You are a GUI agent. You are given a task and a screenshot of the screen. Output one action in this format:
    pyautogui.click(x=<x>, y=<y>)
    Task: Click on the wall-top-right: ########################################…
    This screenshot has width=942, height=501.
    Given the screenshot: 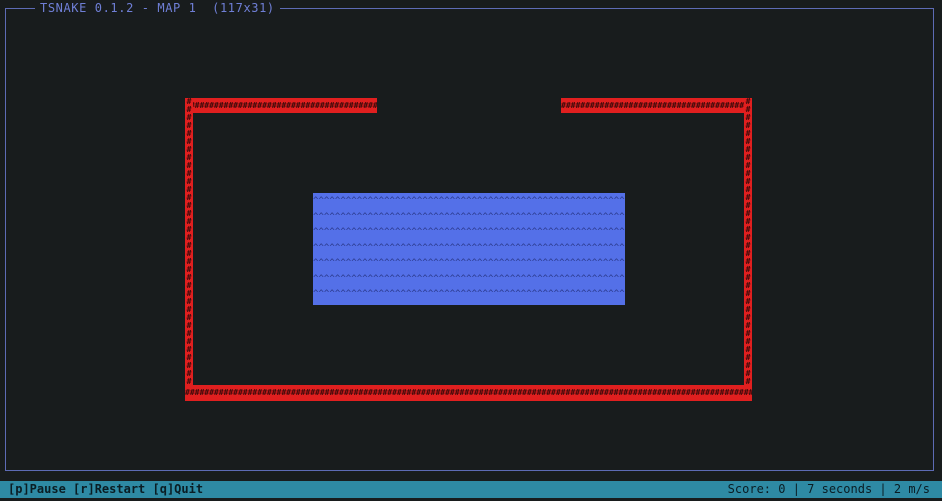 What is the action you would take?
    pyautogui.click(x=656, y=105)
    